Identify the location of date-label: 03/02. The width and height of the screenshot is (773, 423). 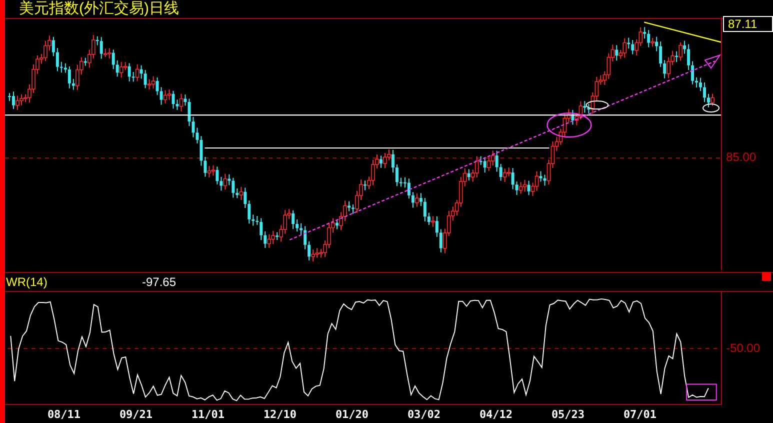
(424, 414).